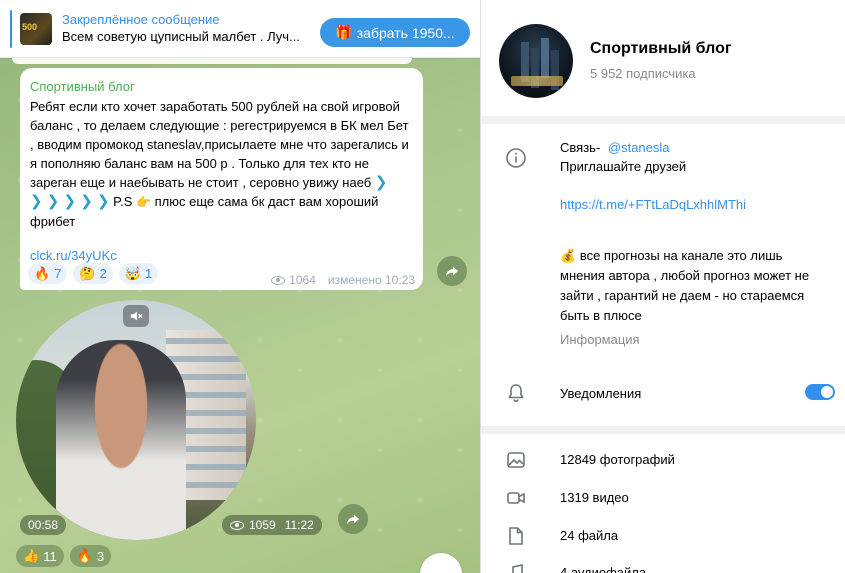  I want to click on contact-line: Связь- @stanesla, so click(615, 148).